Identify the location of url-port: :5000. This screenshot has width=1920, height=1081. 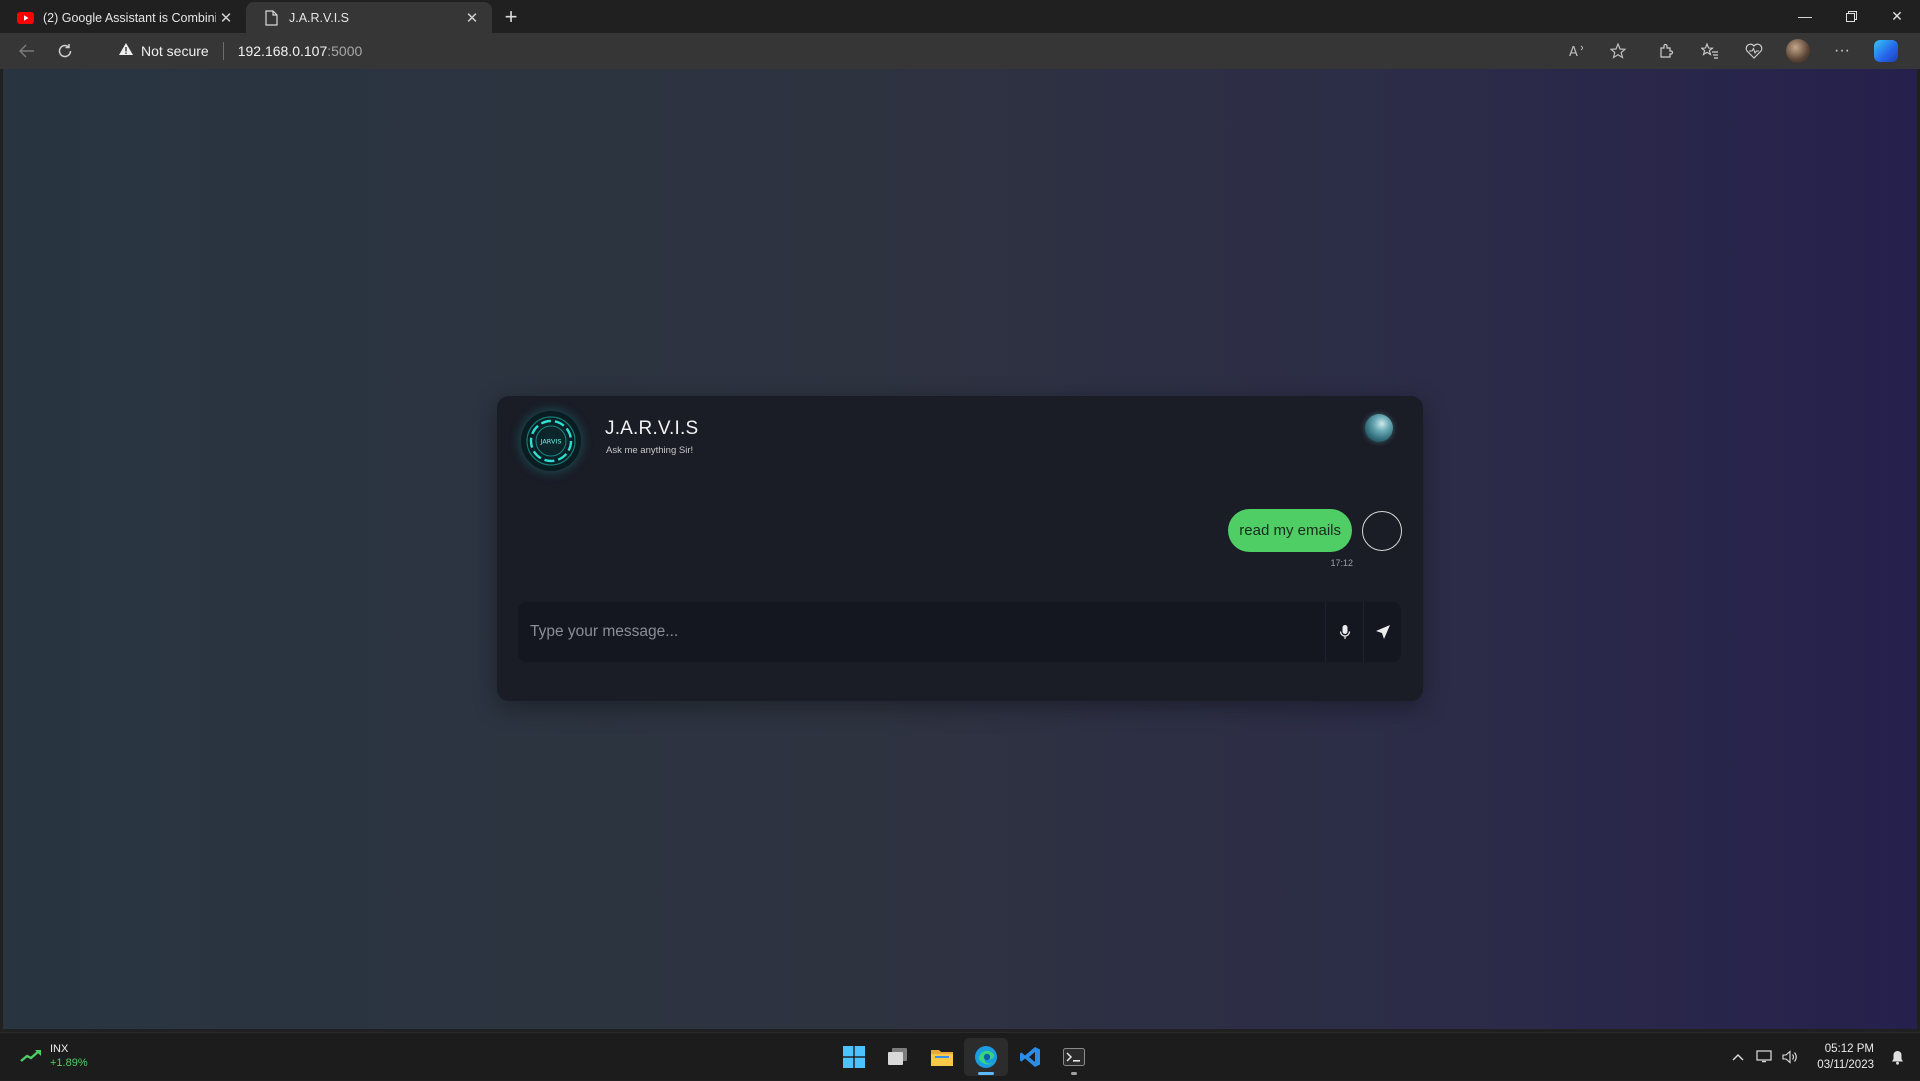
(345, 51).